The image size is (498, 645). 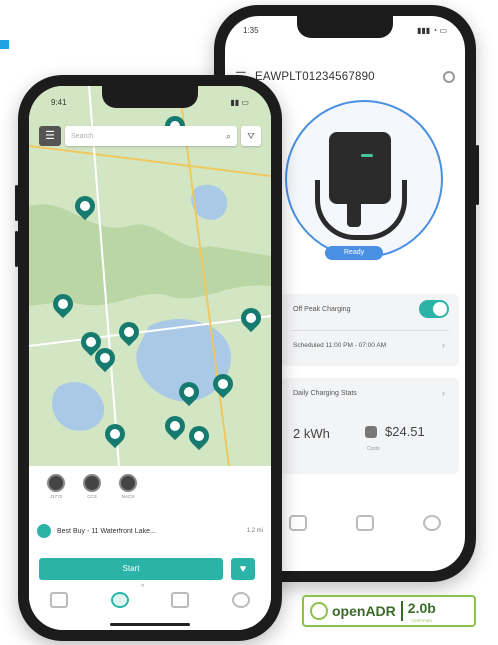 What do you see at coordinates (251, 136) in the screenshot?
I see `filter-icon: ⛛` at bounding box center [251, 136].